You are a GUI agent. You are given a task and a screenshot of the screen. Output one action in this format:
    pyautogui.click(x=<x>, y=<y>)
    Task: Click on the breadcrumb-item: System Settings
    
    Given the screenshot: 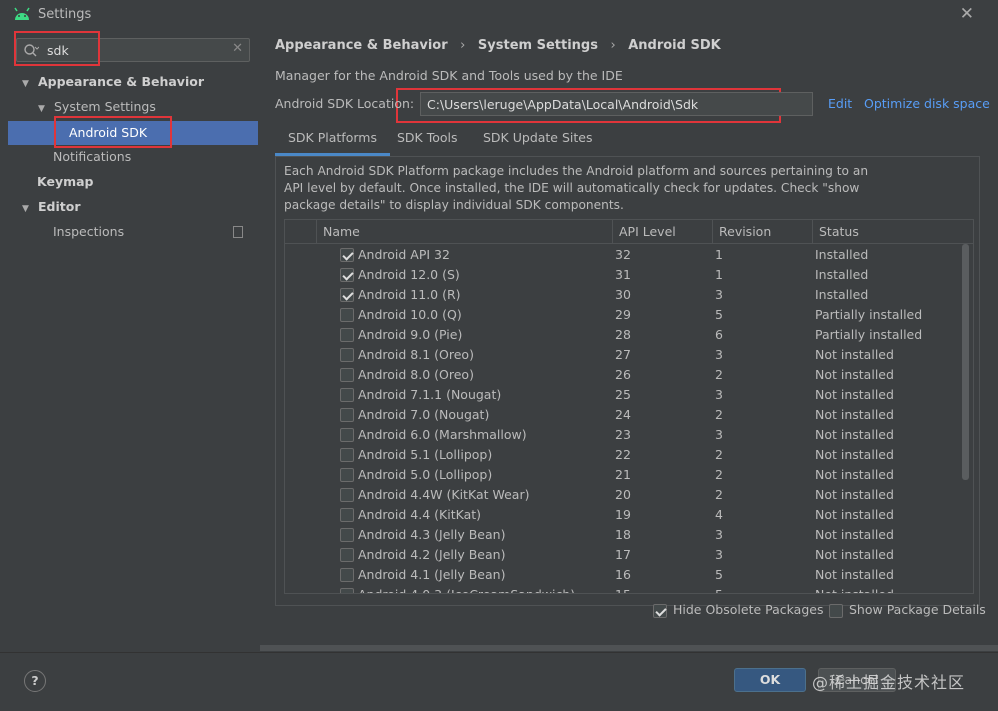 What is the action you would take?
    pyautogui.click(x=538, y=45)
    